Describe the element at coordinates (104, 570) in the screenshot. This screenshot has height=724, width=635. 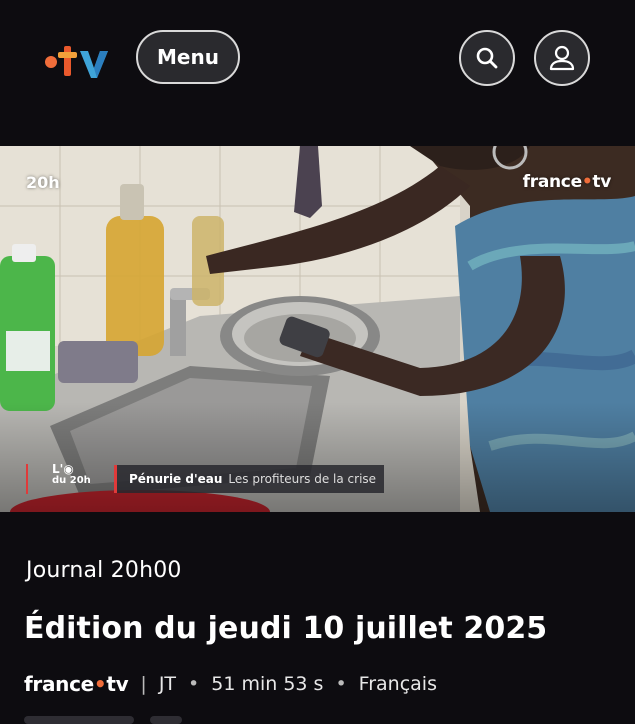
I see `show-title: Journal 20h00` at that location.